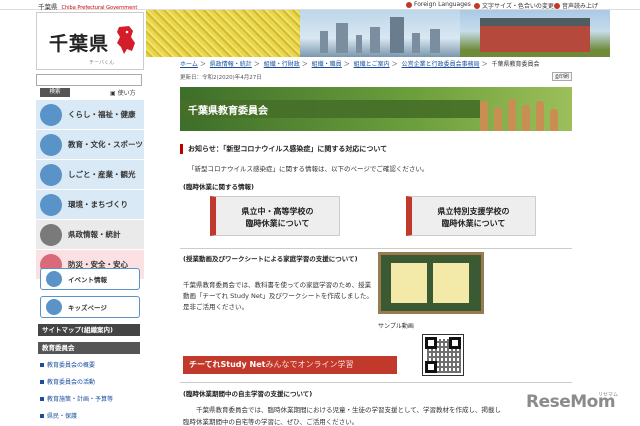  Describe the element at coordinates (58, 415) in the screenshot. I see `board-link: 県民・保護` at that location.